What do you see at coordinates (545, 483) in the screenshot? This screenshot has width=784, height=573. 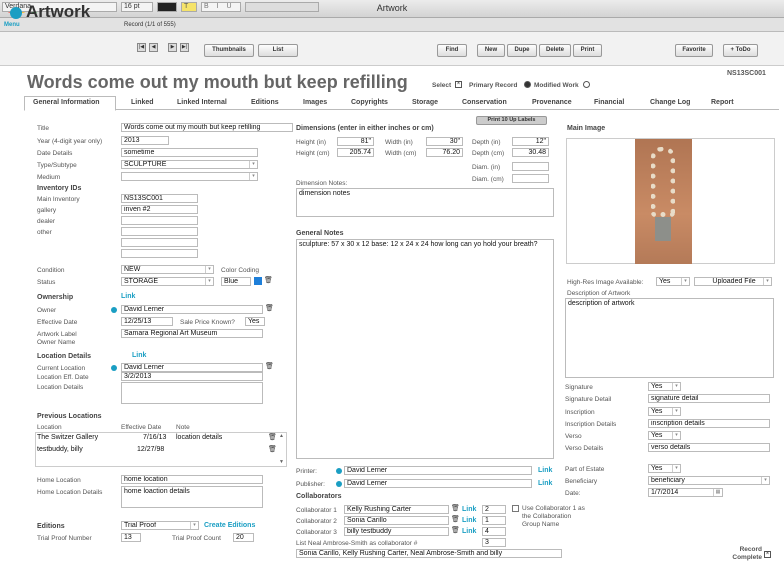 I see `publisher-link: Link` at bounding box center [545, 483].